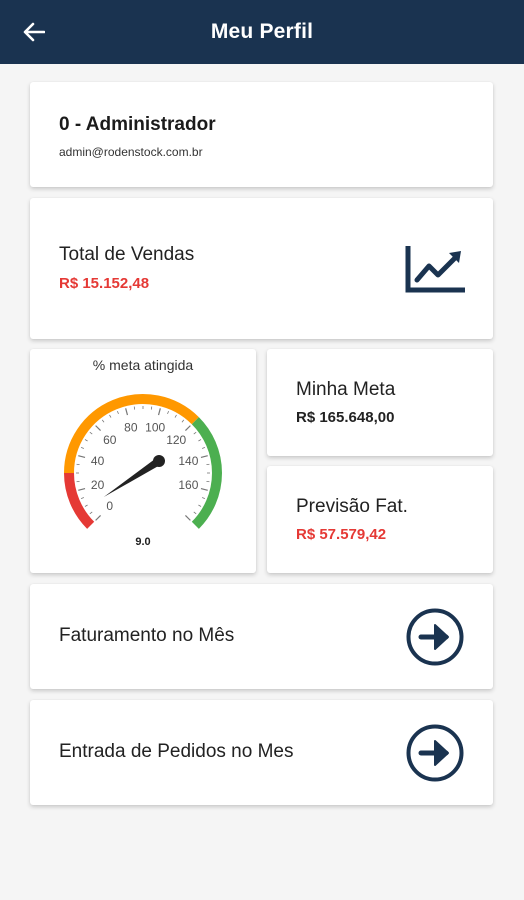 This screenshot has height=900, width=524. What do you see at coordinates (176, 751) in the screenshot?
I see `pedidos-label: Entrada de Pedidos no Mes` at bounding box center [176, 751].